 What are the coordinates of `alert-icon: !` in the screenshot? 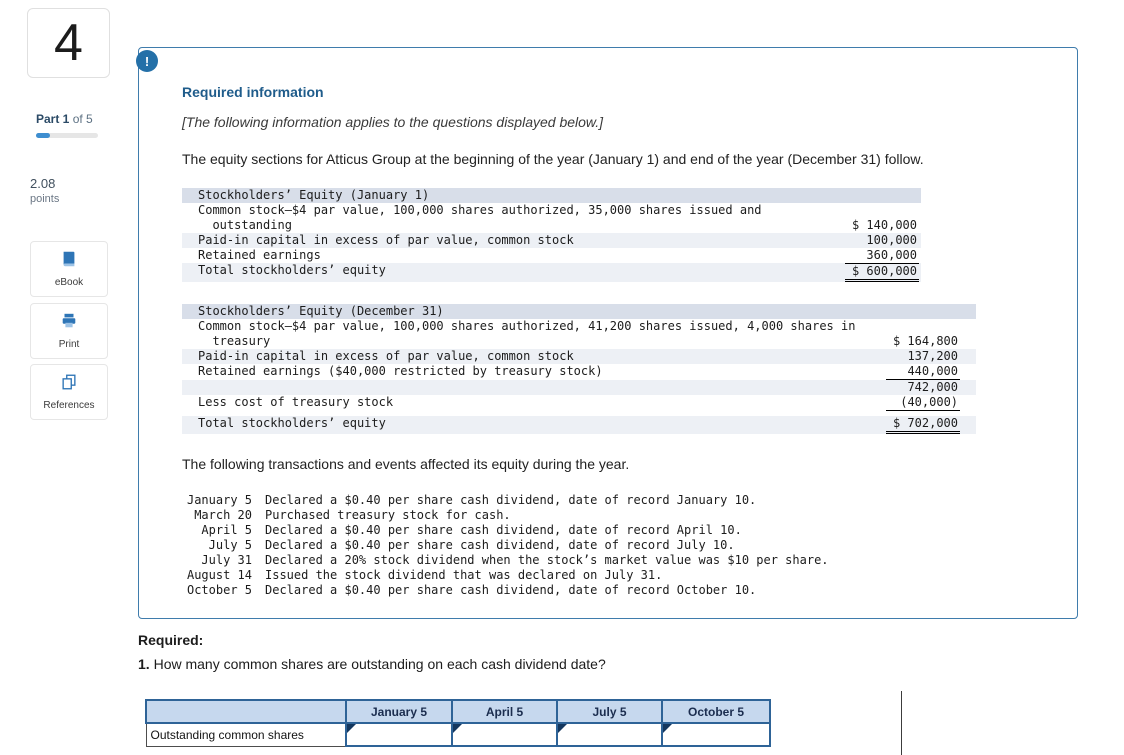 It's located at (147, 61).